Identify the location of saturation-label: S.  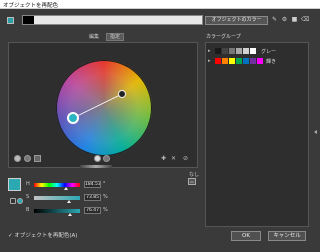
(28, 197).